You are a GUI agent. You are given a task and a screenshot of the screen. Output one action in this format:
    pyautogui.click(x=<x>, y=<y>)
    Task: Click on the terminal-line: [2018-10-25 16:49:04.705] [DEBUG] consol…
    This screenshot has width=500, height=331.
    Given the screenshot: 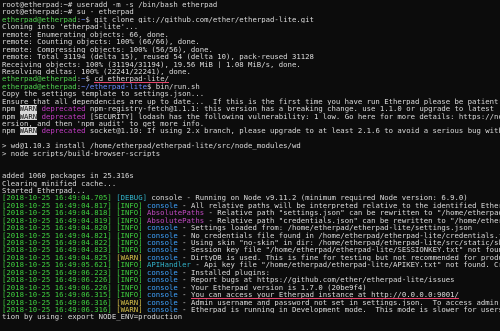 What is the action you would take?
    pyautogui.click(x=251, y=197)
    